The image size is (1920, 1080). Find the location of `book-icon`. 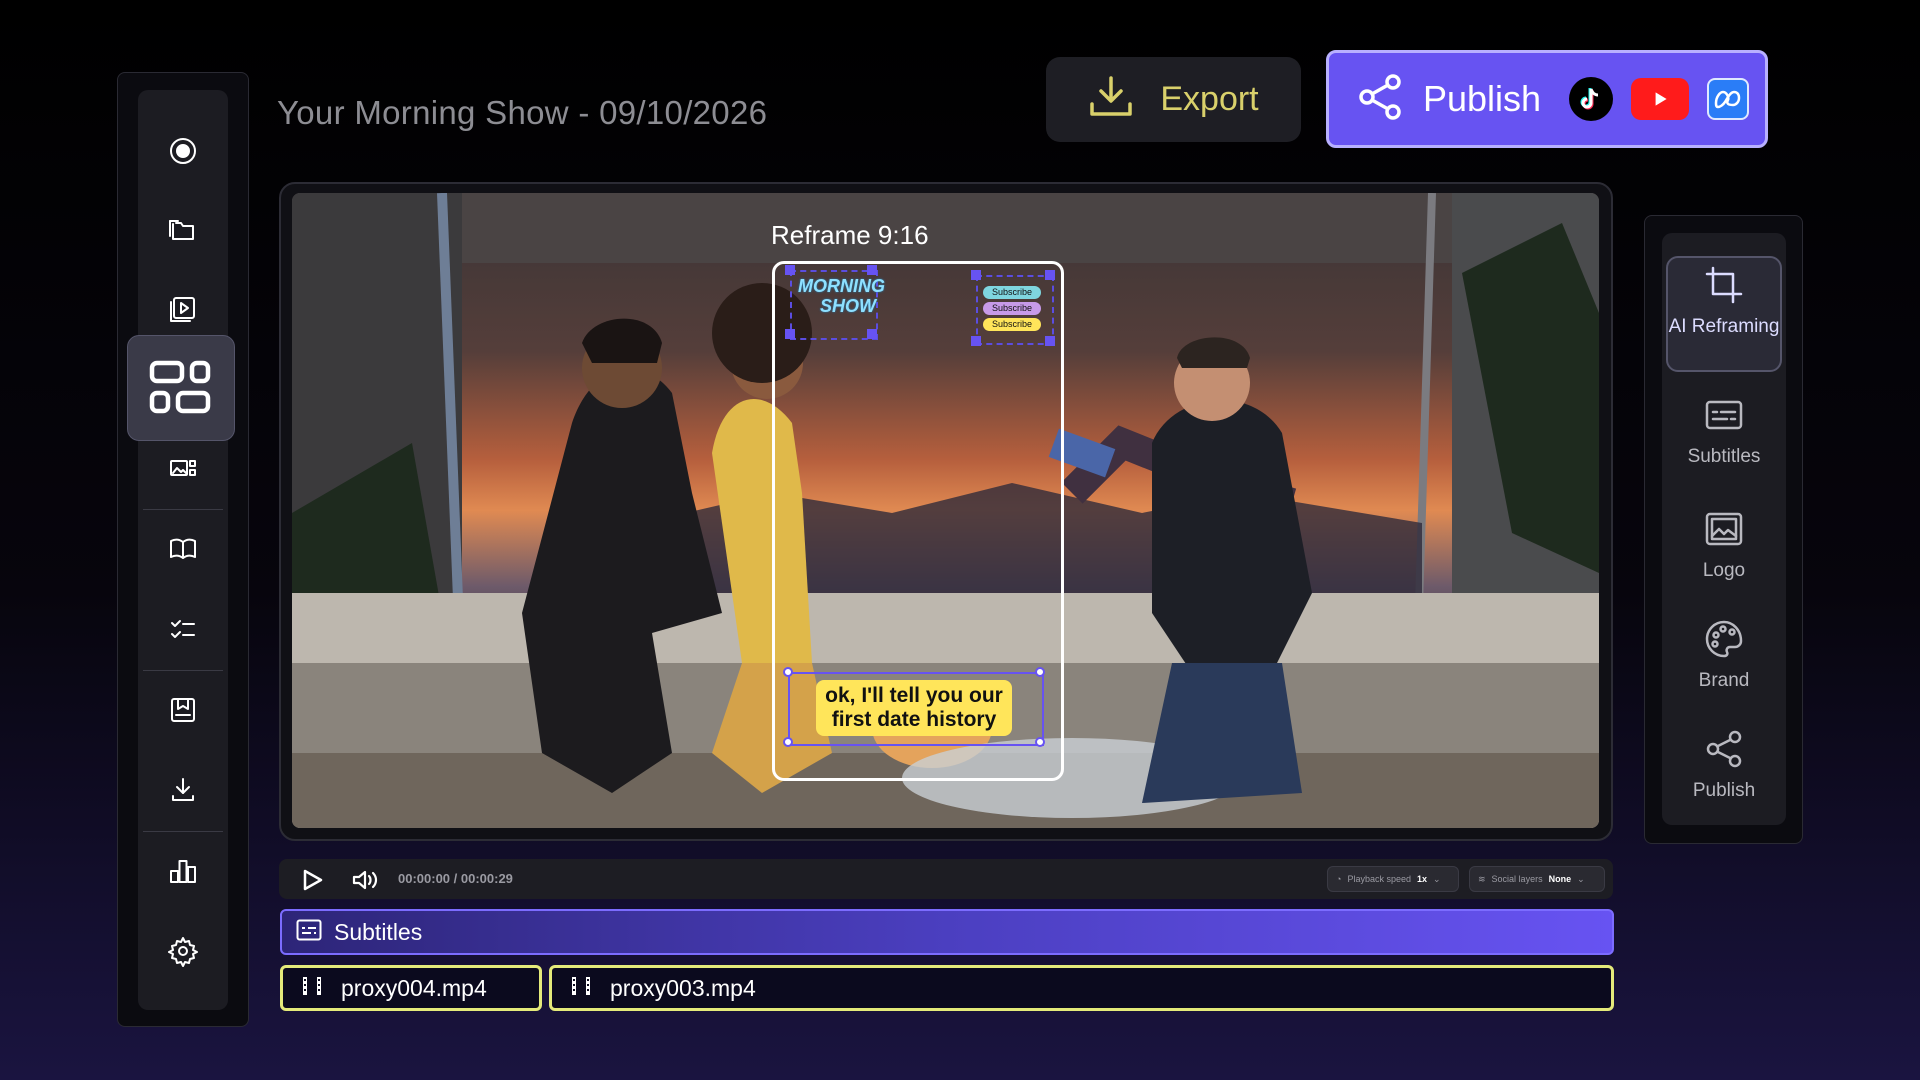

book-icon is located at coordinates (183, 549).